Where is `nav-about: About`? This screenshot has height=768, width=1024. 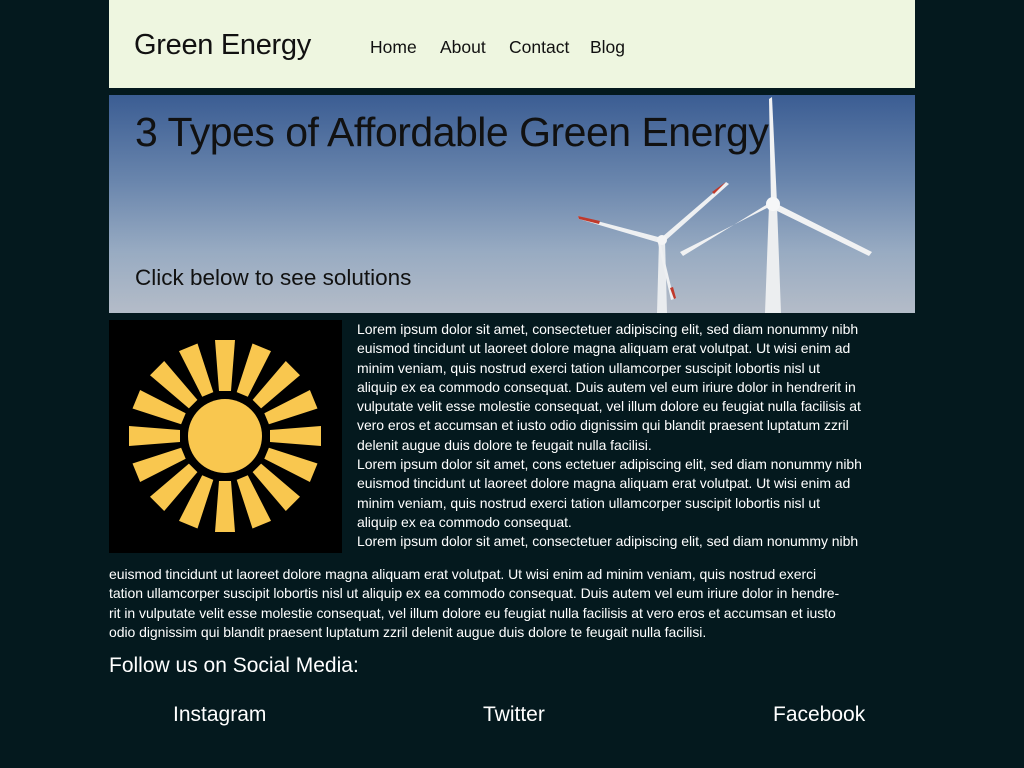
nav-about: About is located at coordinates (463, 47).